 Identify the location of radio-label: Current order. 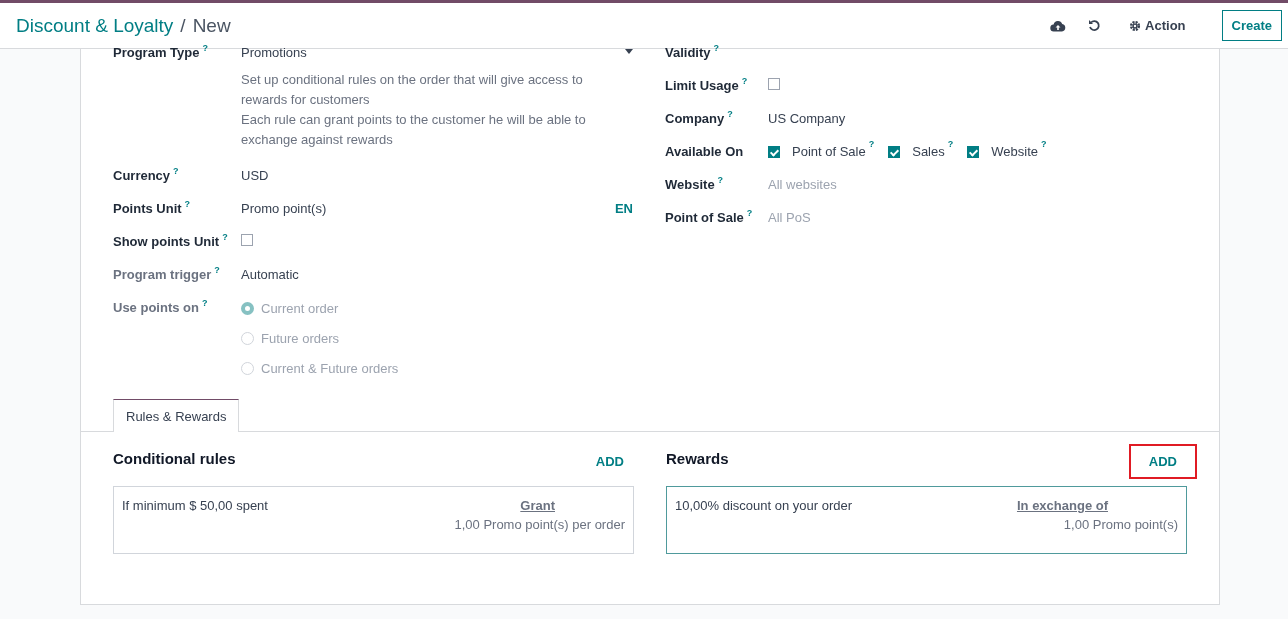
(300, 308).